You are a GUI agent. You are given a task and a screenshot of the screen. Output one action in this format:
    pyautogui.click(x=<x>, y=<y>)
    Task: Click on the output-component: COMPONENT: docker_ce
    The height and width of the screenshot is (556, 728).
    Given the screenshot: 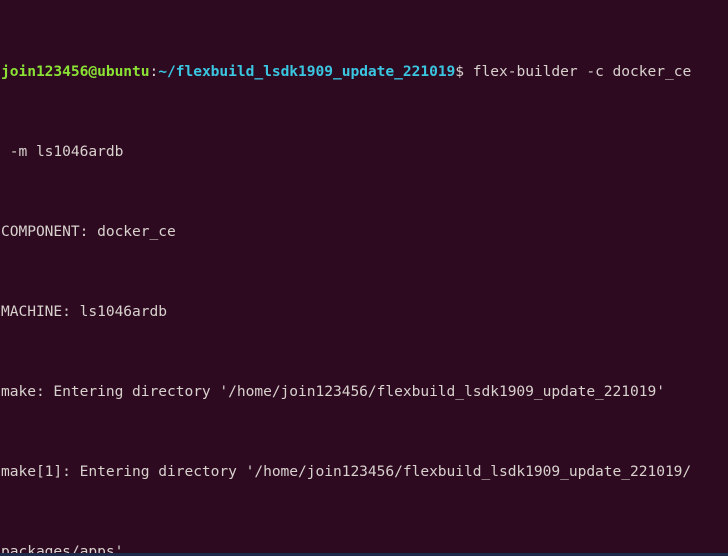 What is the action you would take?
    pyautogui.click(x=88, y=231)
    